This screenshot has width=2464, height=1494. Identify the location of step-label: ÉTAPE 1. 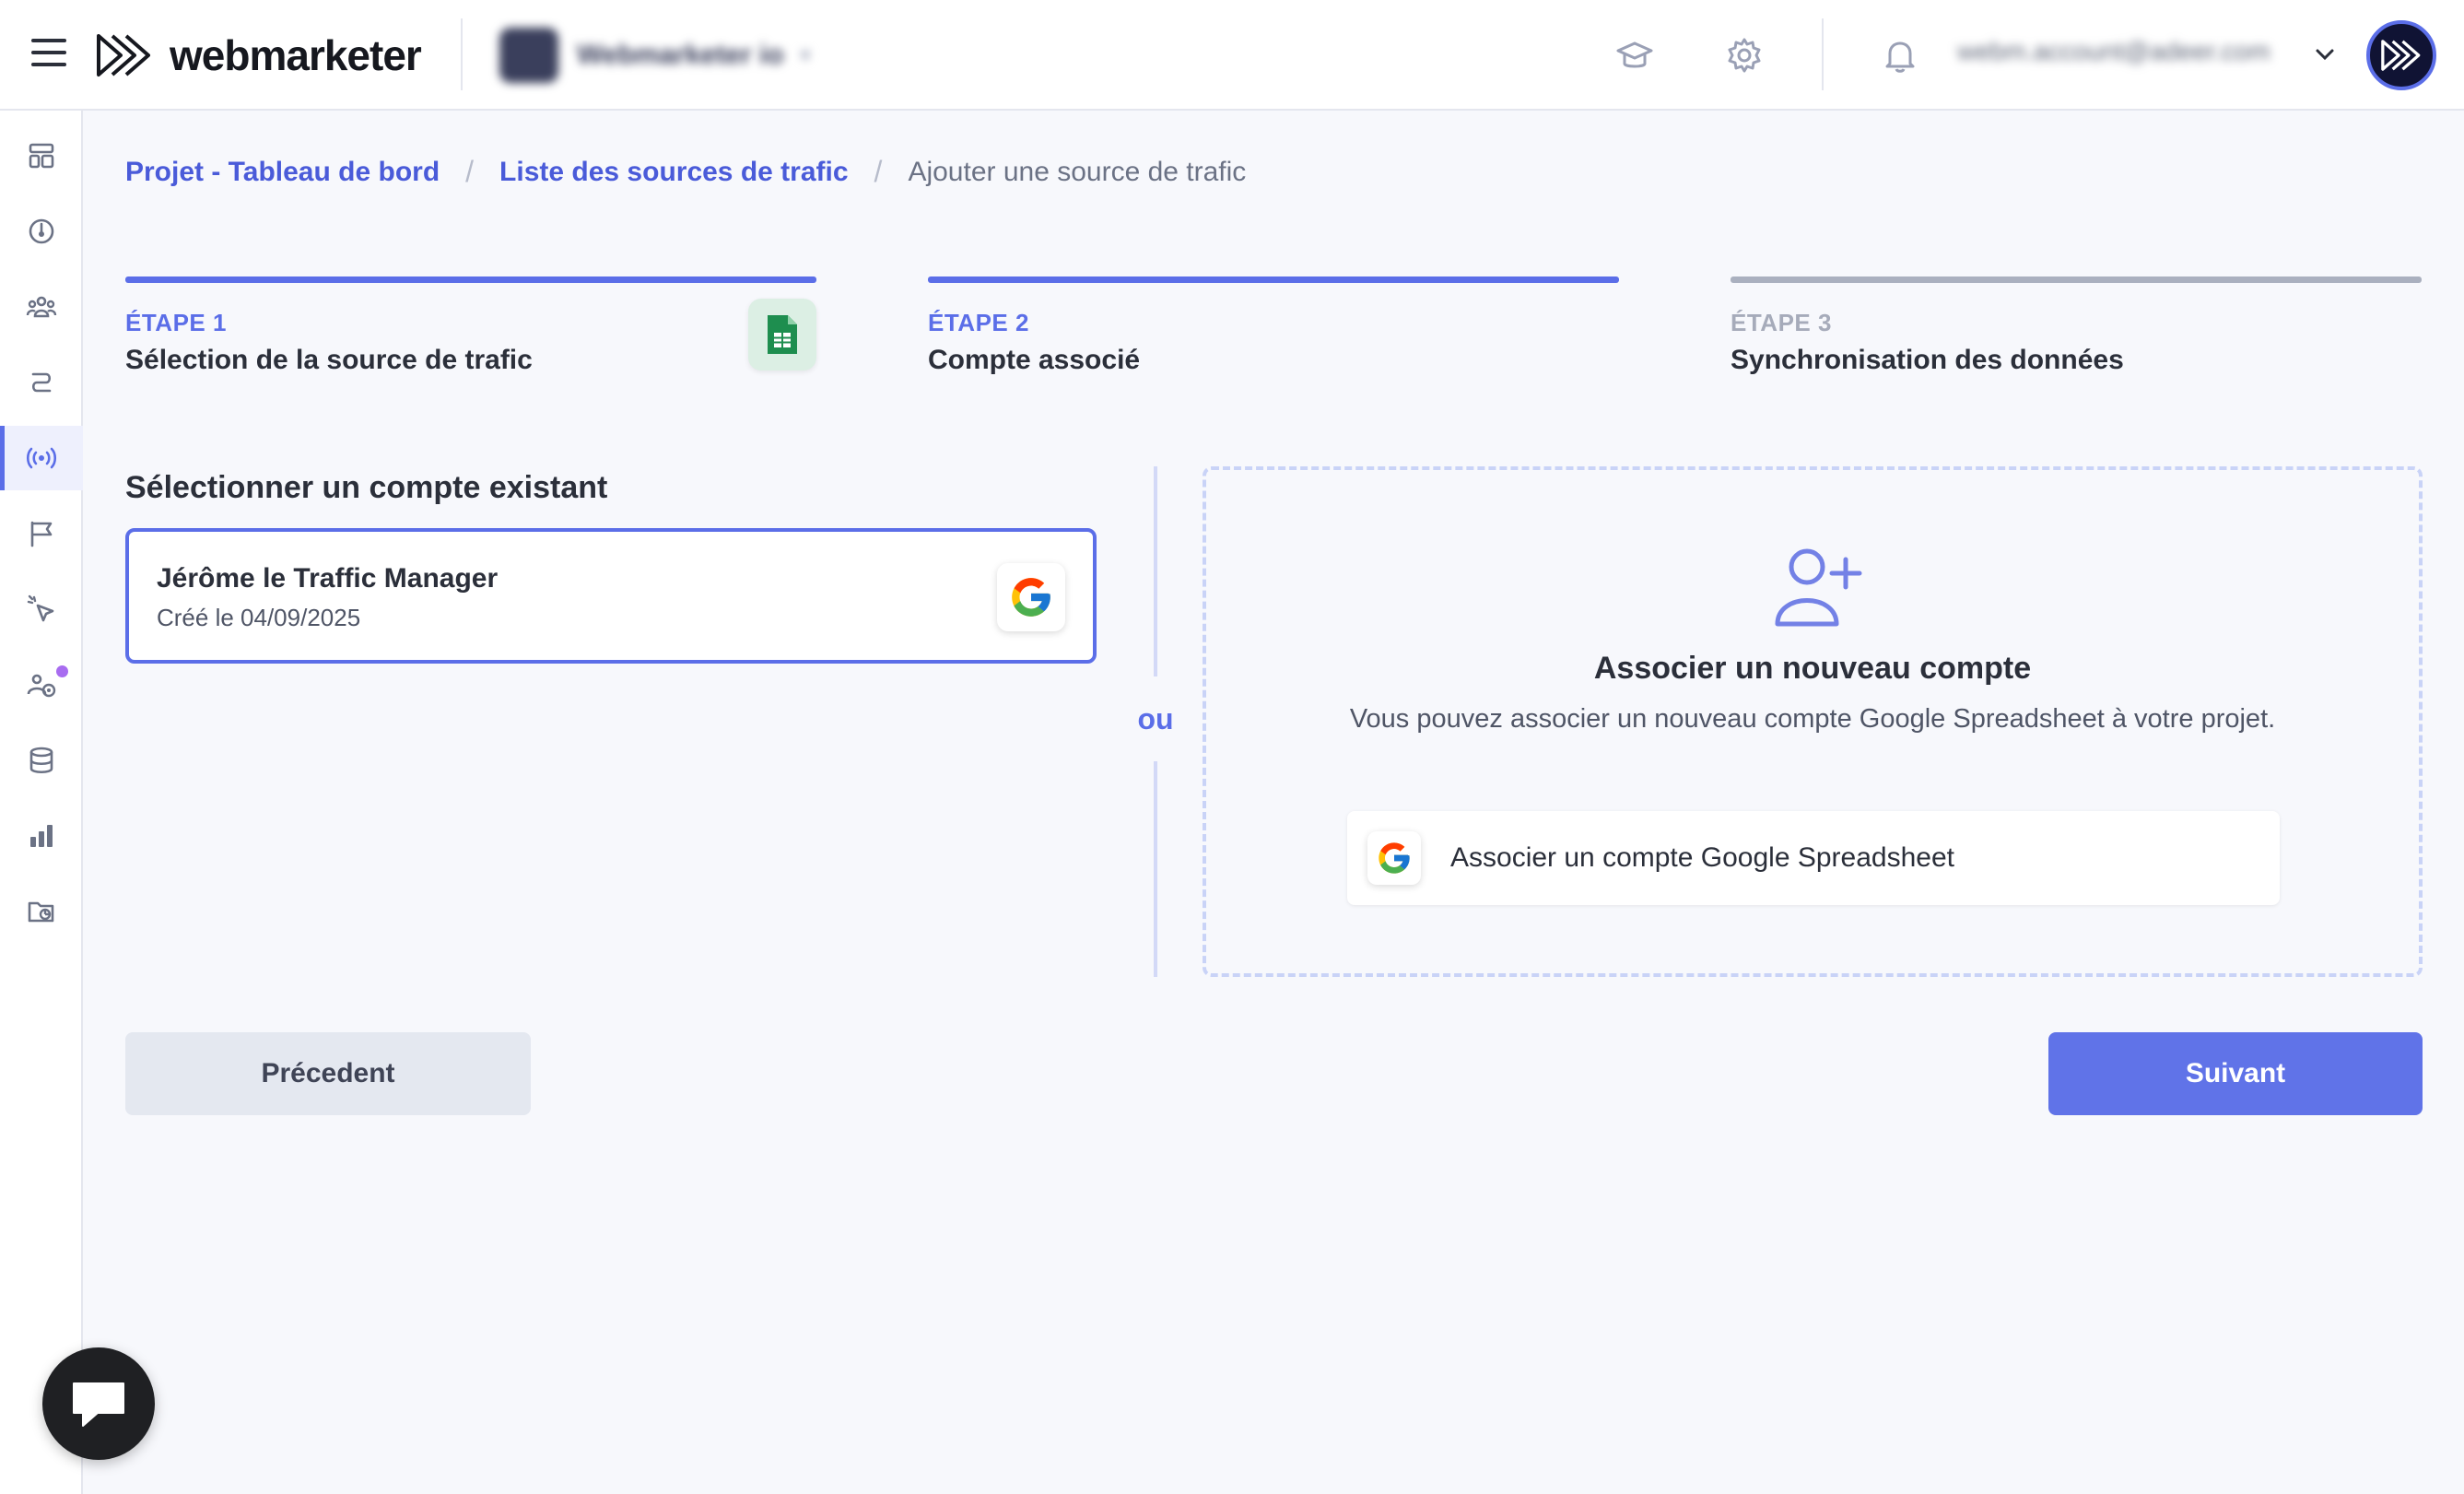
(176, 322).